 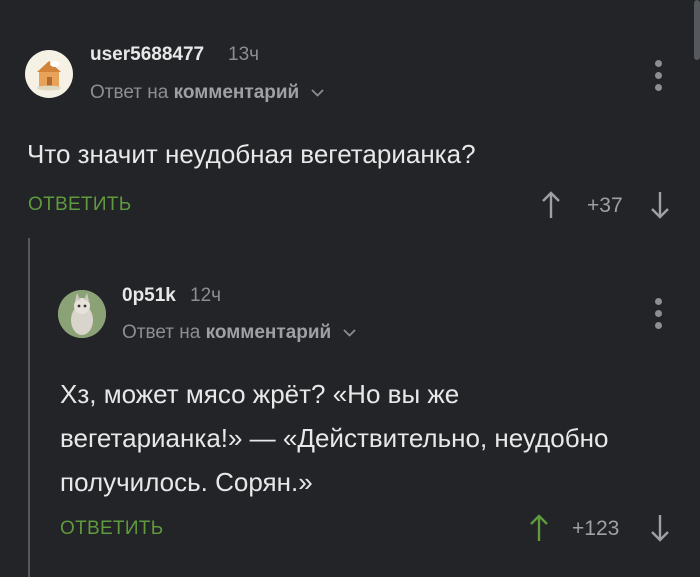 What do you see at coordinates (149, 296) in the screenshot?
I see `username: 0p51k` at bounding box center [149, 296].